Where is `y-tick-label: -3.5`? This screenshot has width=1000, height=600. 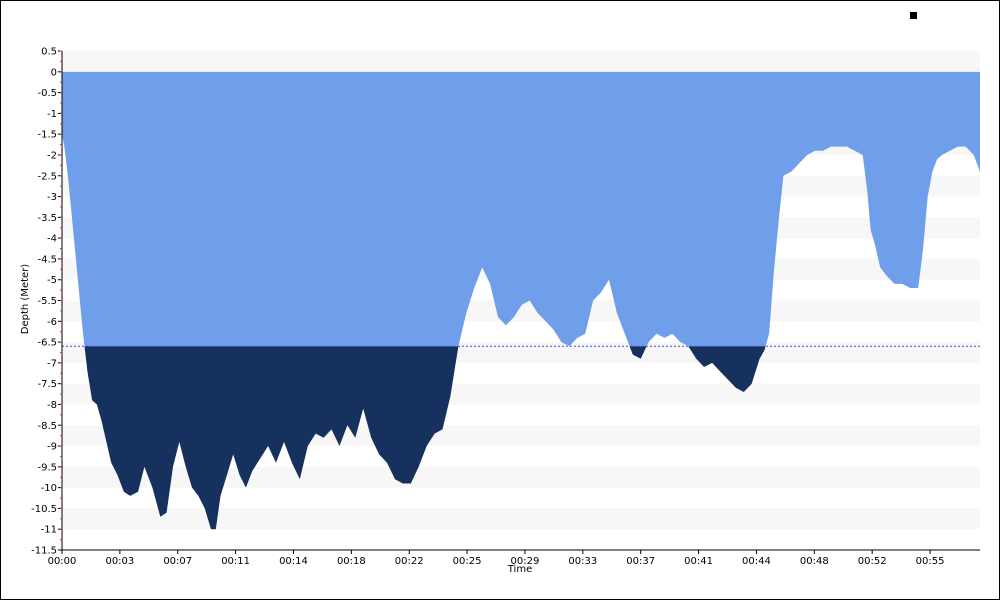 y-tick-label: -3.5 is located at coordinates (47, 218).